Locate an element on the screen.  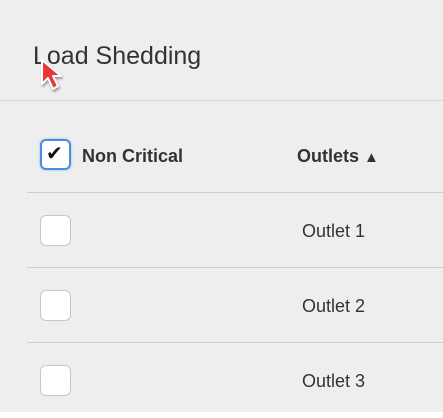
non-critical-column-header: Non Critical is located at coordinates (132, 156).